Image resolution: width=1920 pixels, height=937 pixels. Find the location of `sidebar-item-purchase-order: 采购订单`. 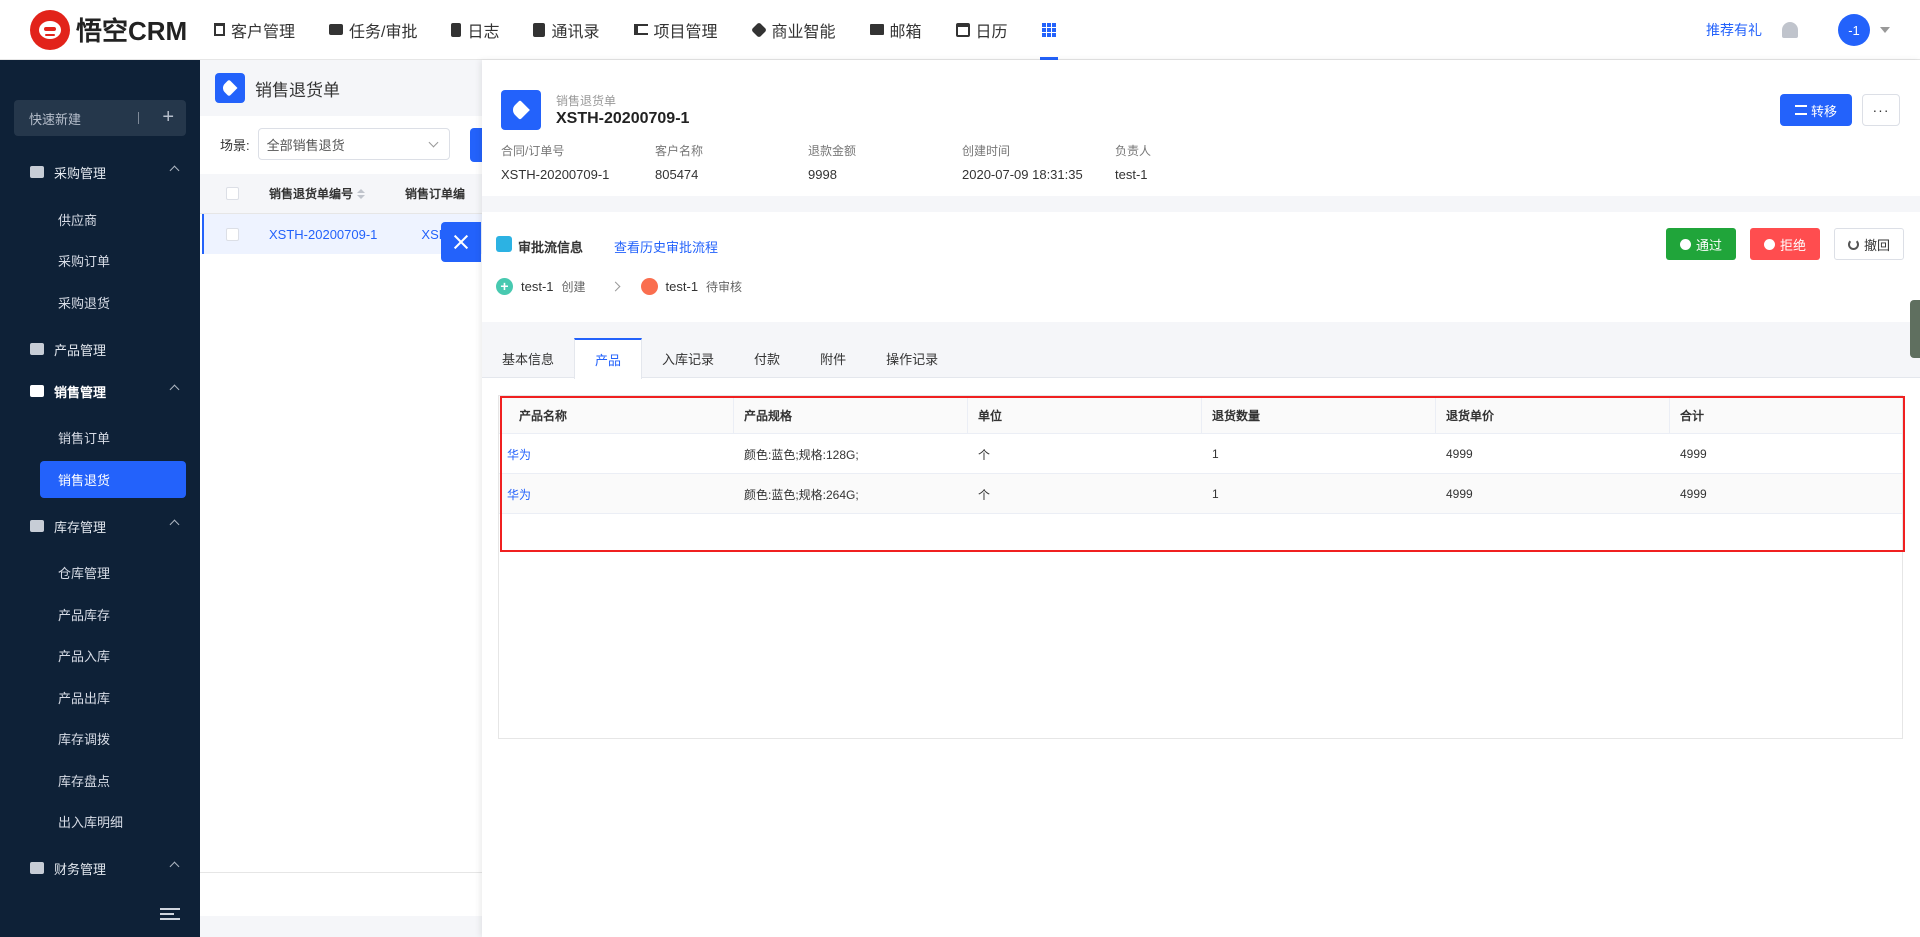

sidebar-item-purchase-order: 采购订单 is located at coordinates (113, 260).